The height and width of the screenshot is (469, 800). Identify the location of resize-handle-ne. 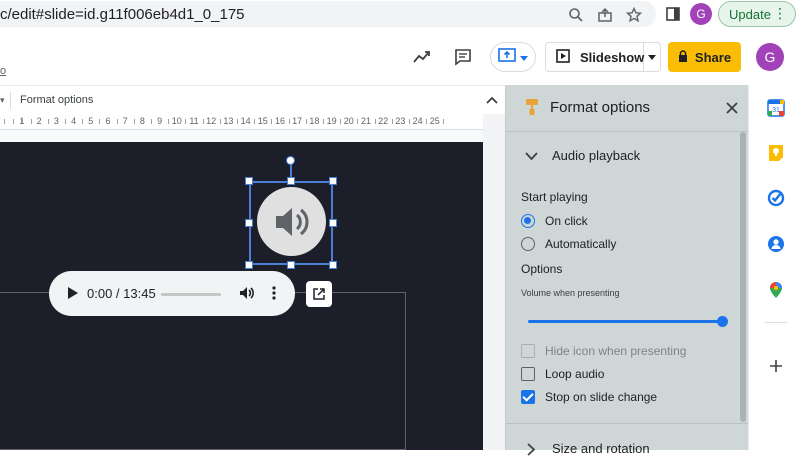
(333, 181).